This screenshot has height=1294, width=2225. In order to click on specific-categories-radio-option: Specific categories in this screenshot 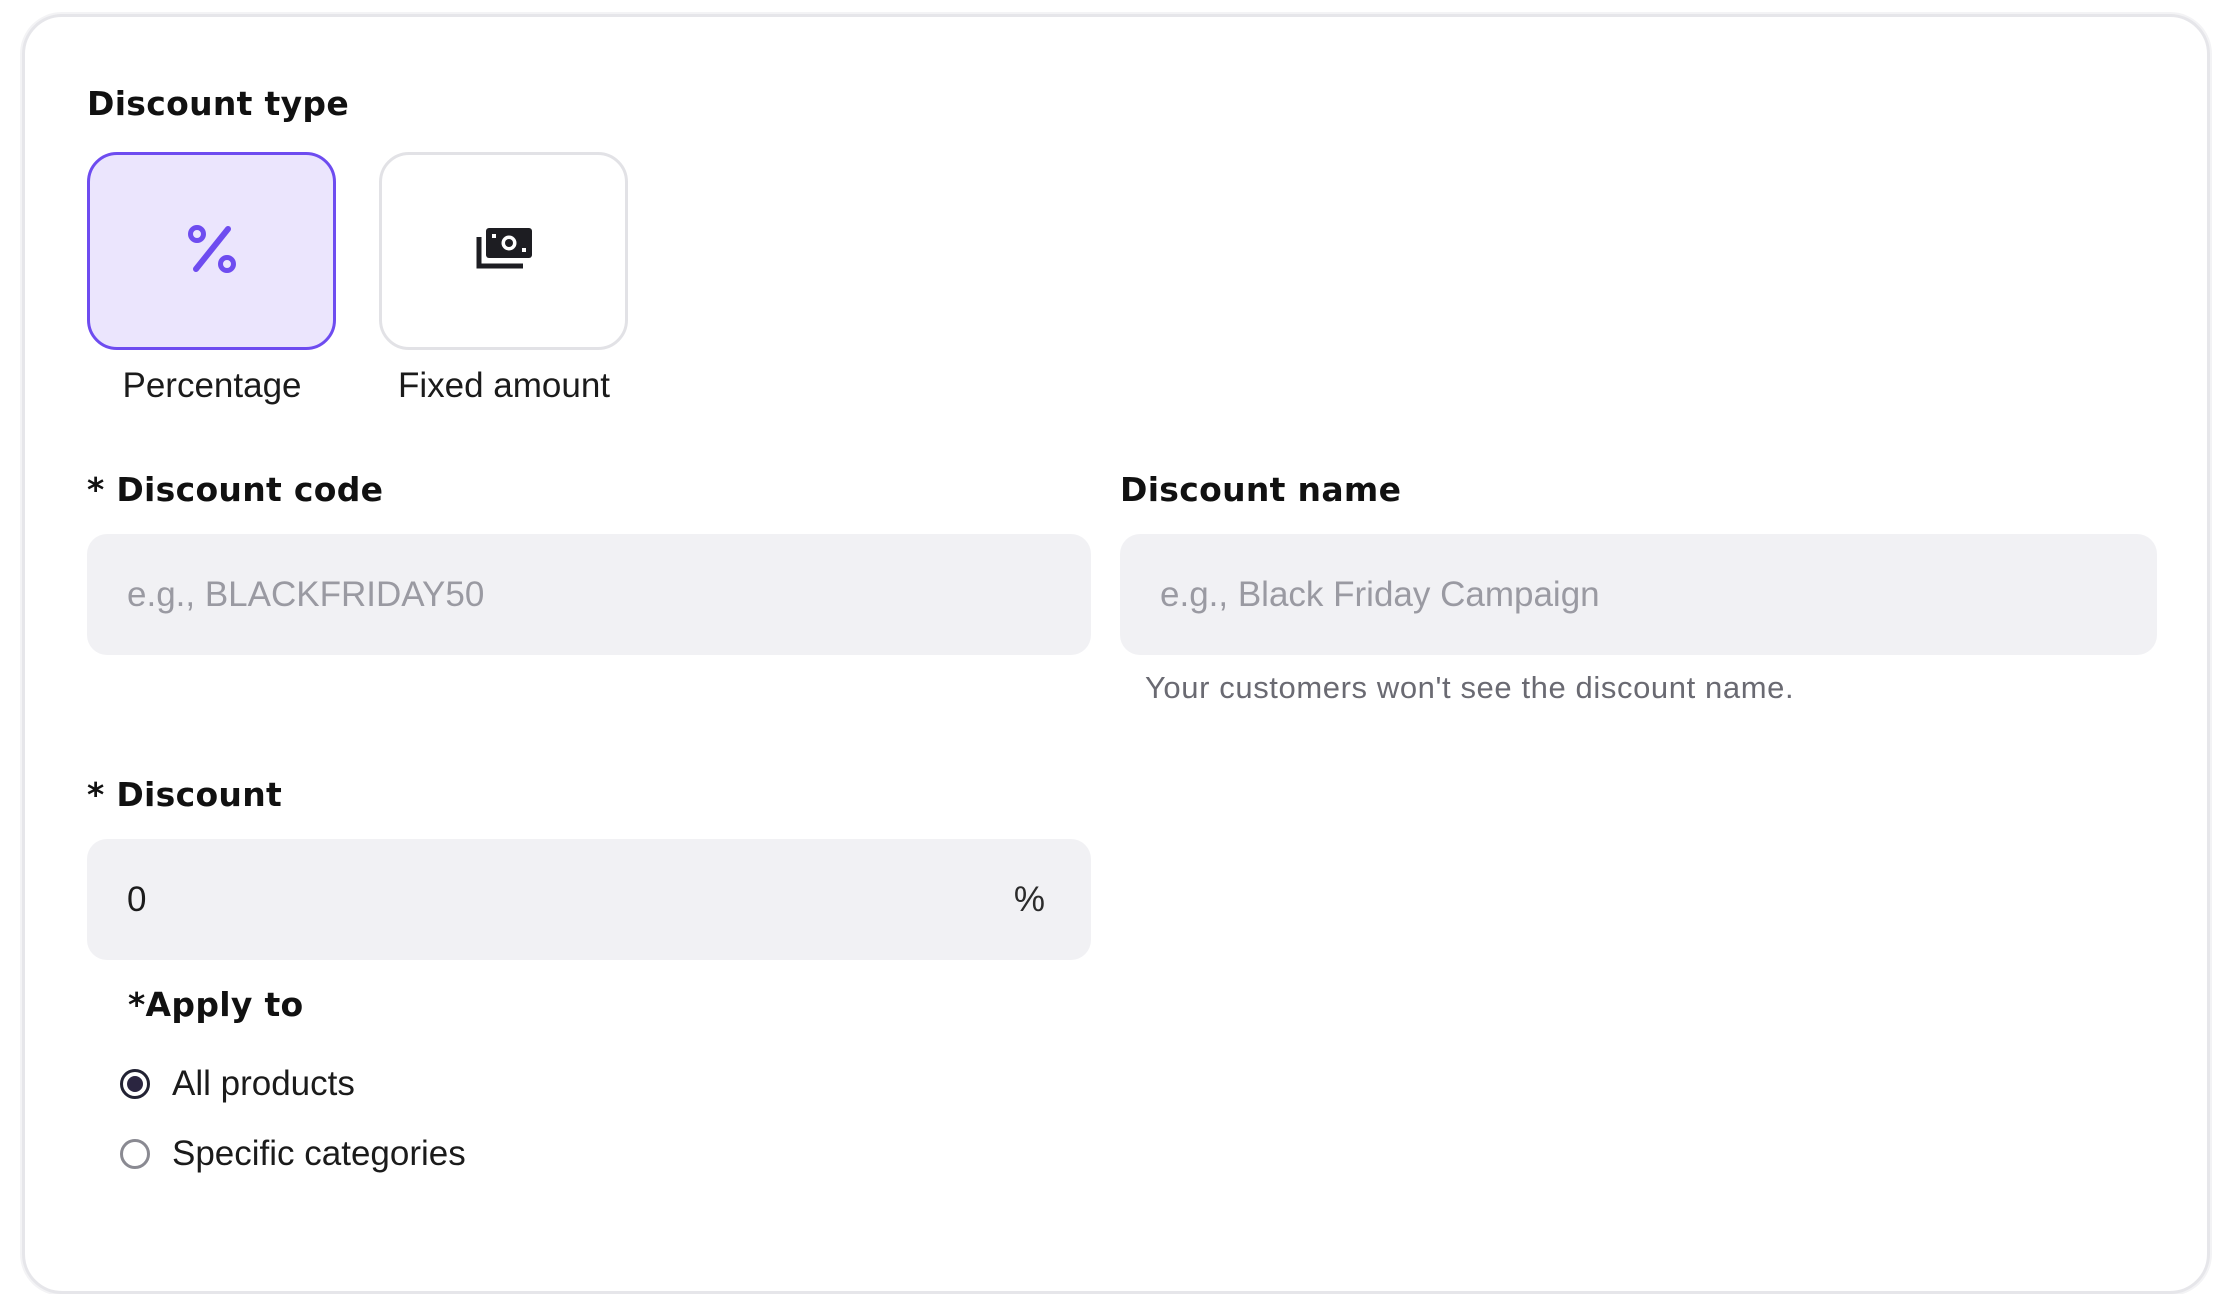, I will do `click(293, 1154)`.